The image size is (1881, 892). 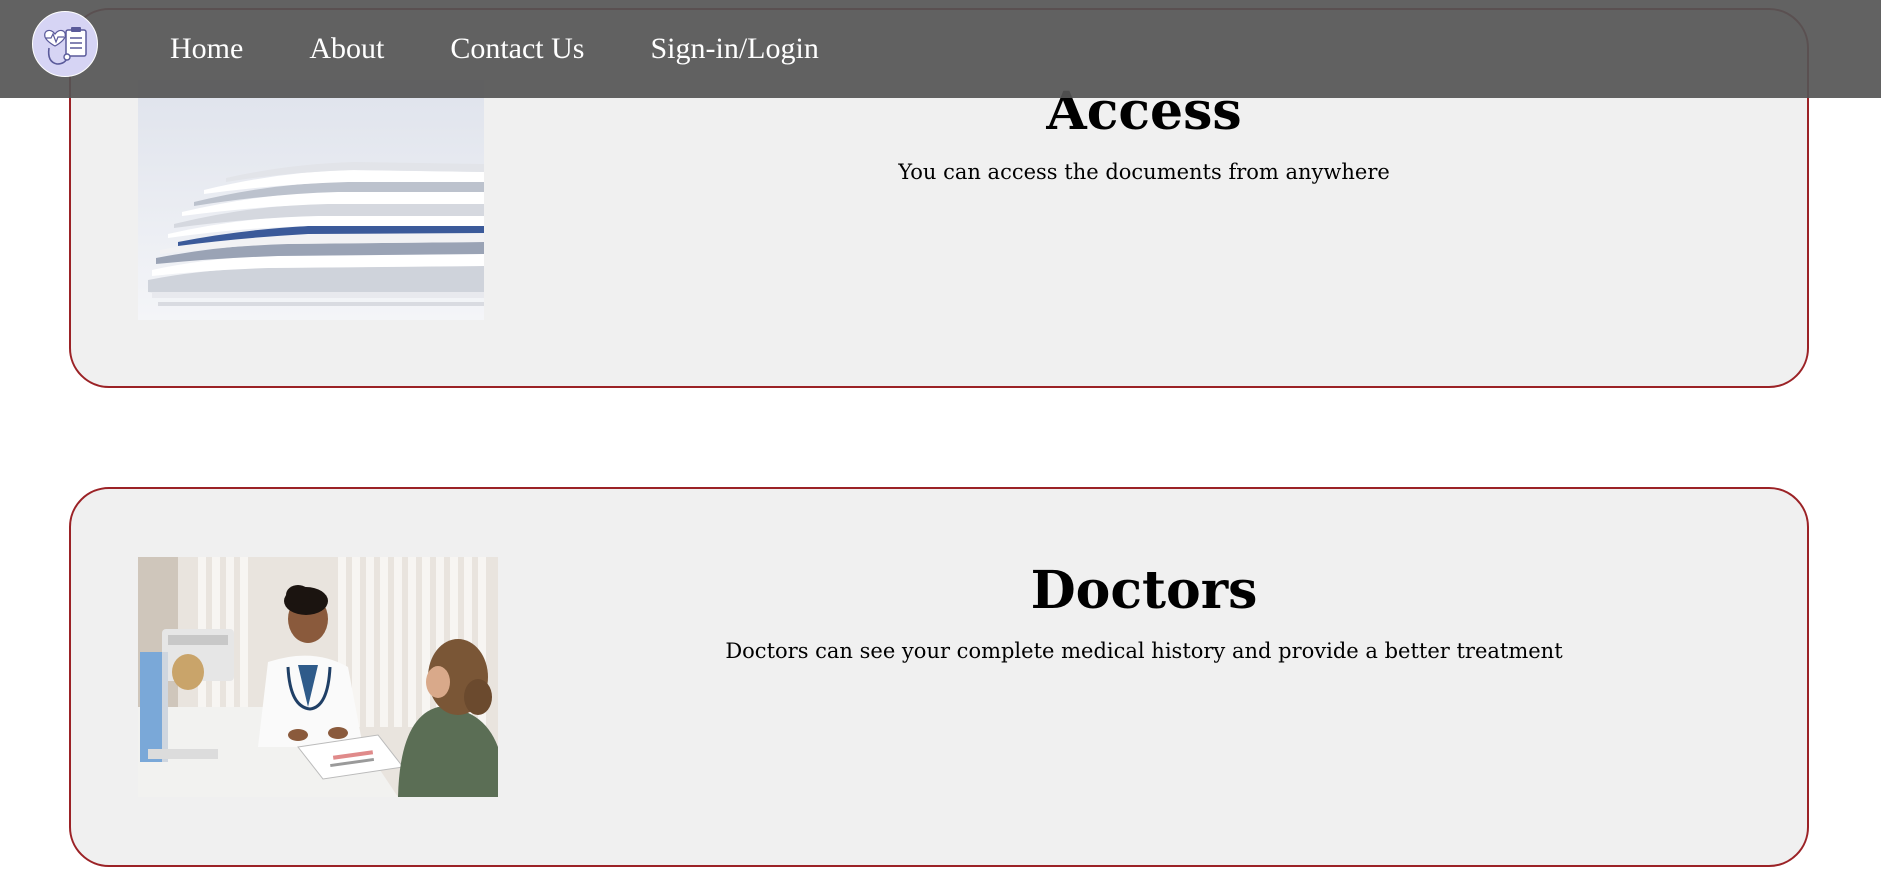 I want to click on top-navbar: Home About Contact Us Sign-in/Login, so click(x=940, y=49).